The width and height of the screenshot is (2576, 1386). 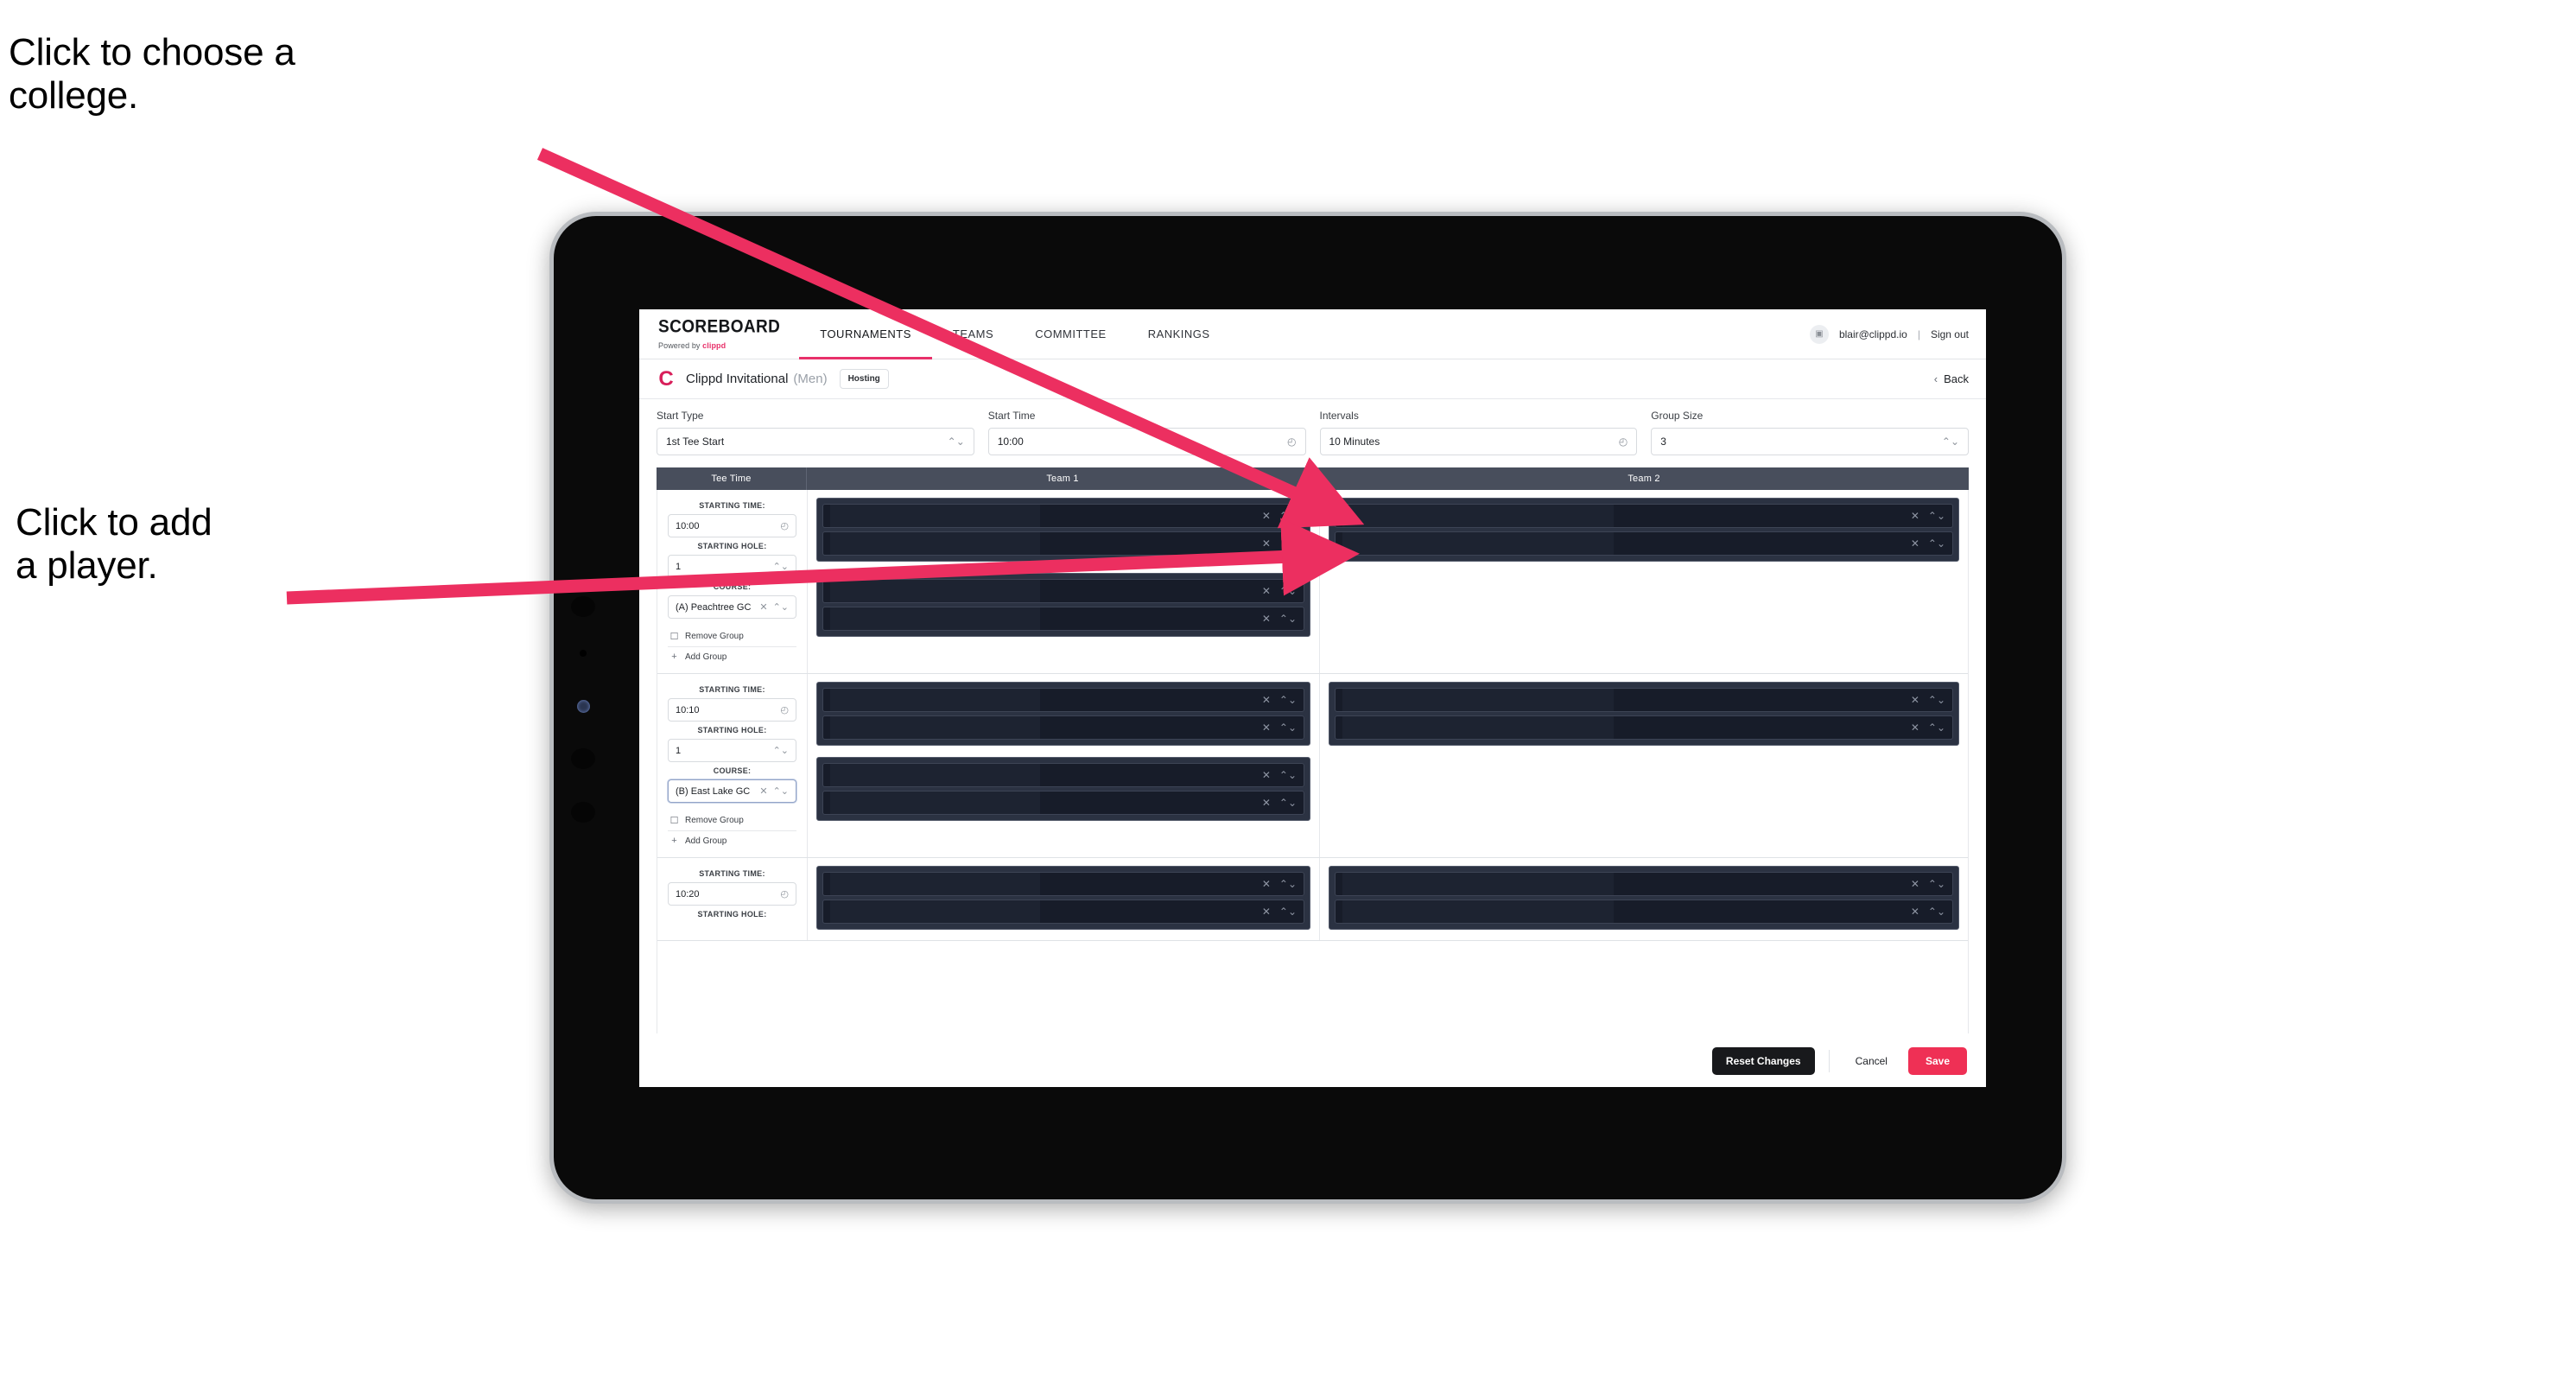 I want to click on nav-tab-committee: COMMITTEE, so click(x=1070, y=334).